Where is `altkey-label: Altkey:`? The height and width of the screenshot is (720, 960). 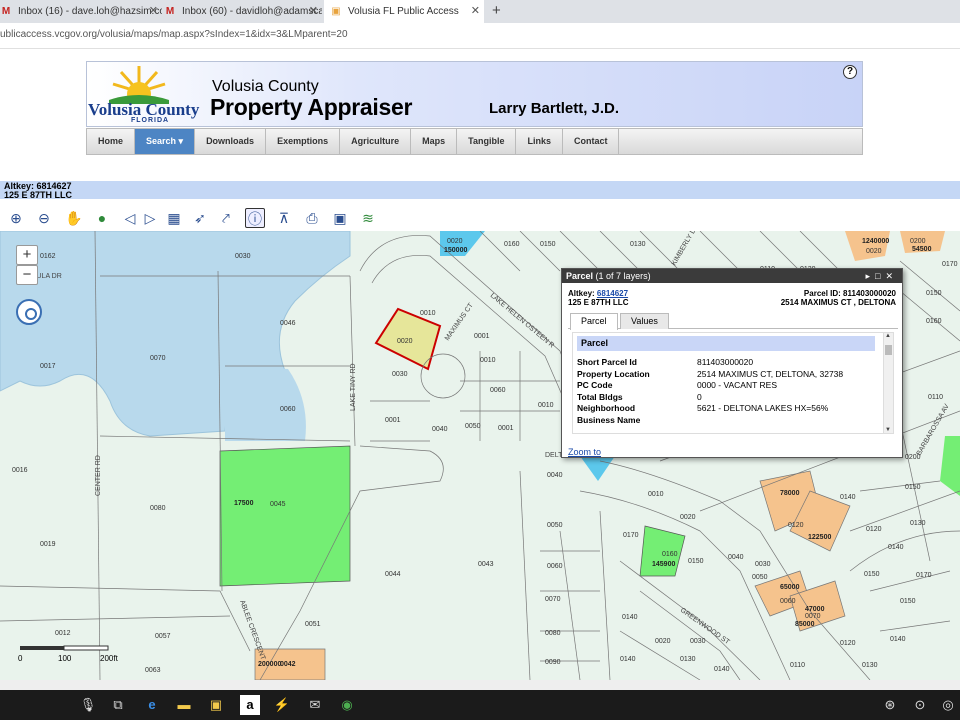
altkey-label: Altkey: is located at coordinates (581, 293).